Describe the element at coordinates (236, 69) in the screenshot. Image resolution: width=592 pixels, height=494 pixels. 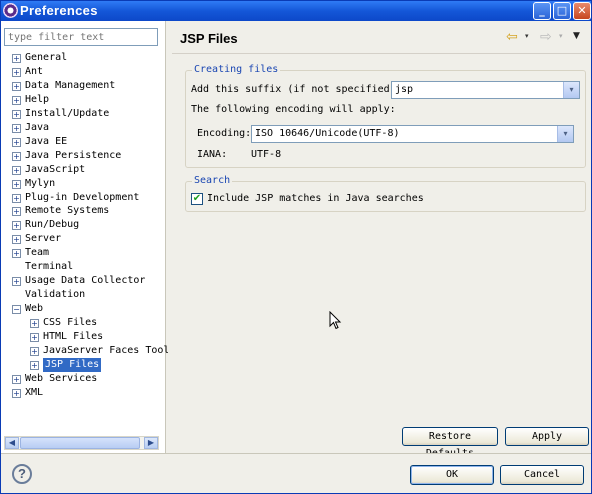
I see `creating-files-legend: Creating files` at that location.